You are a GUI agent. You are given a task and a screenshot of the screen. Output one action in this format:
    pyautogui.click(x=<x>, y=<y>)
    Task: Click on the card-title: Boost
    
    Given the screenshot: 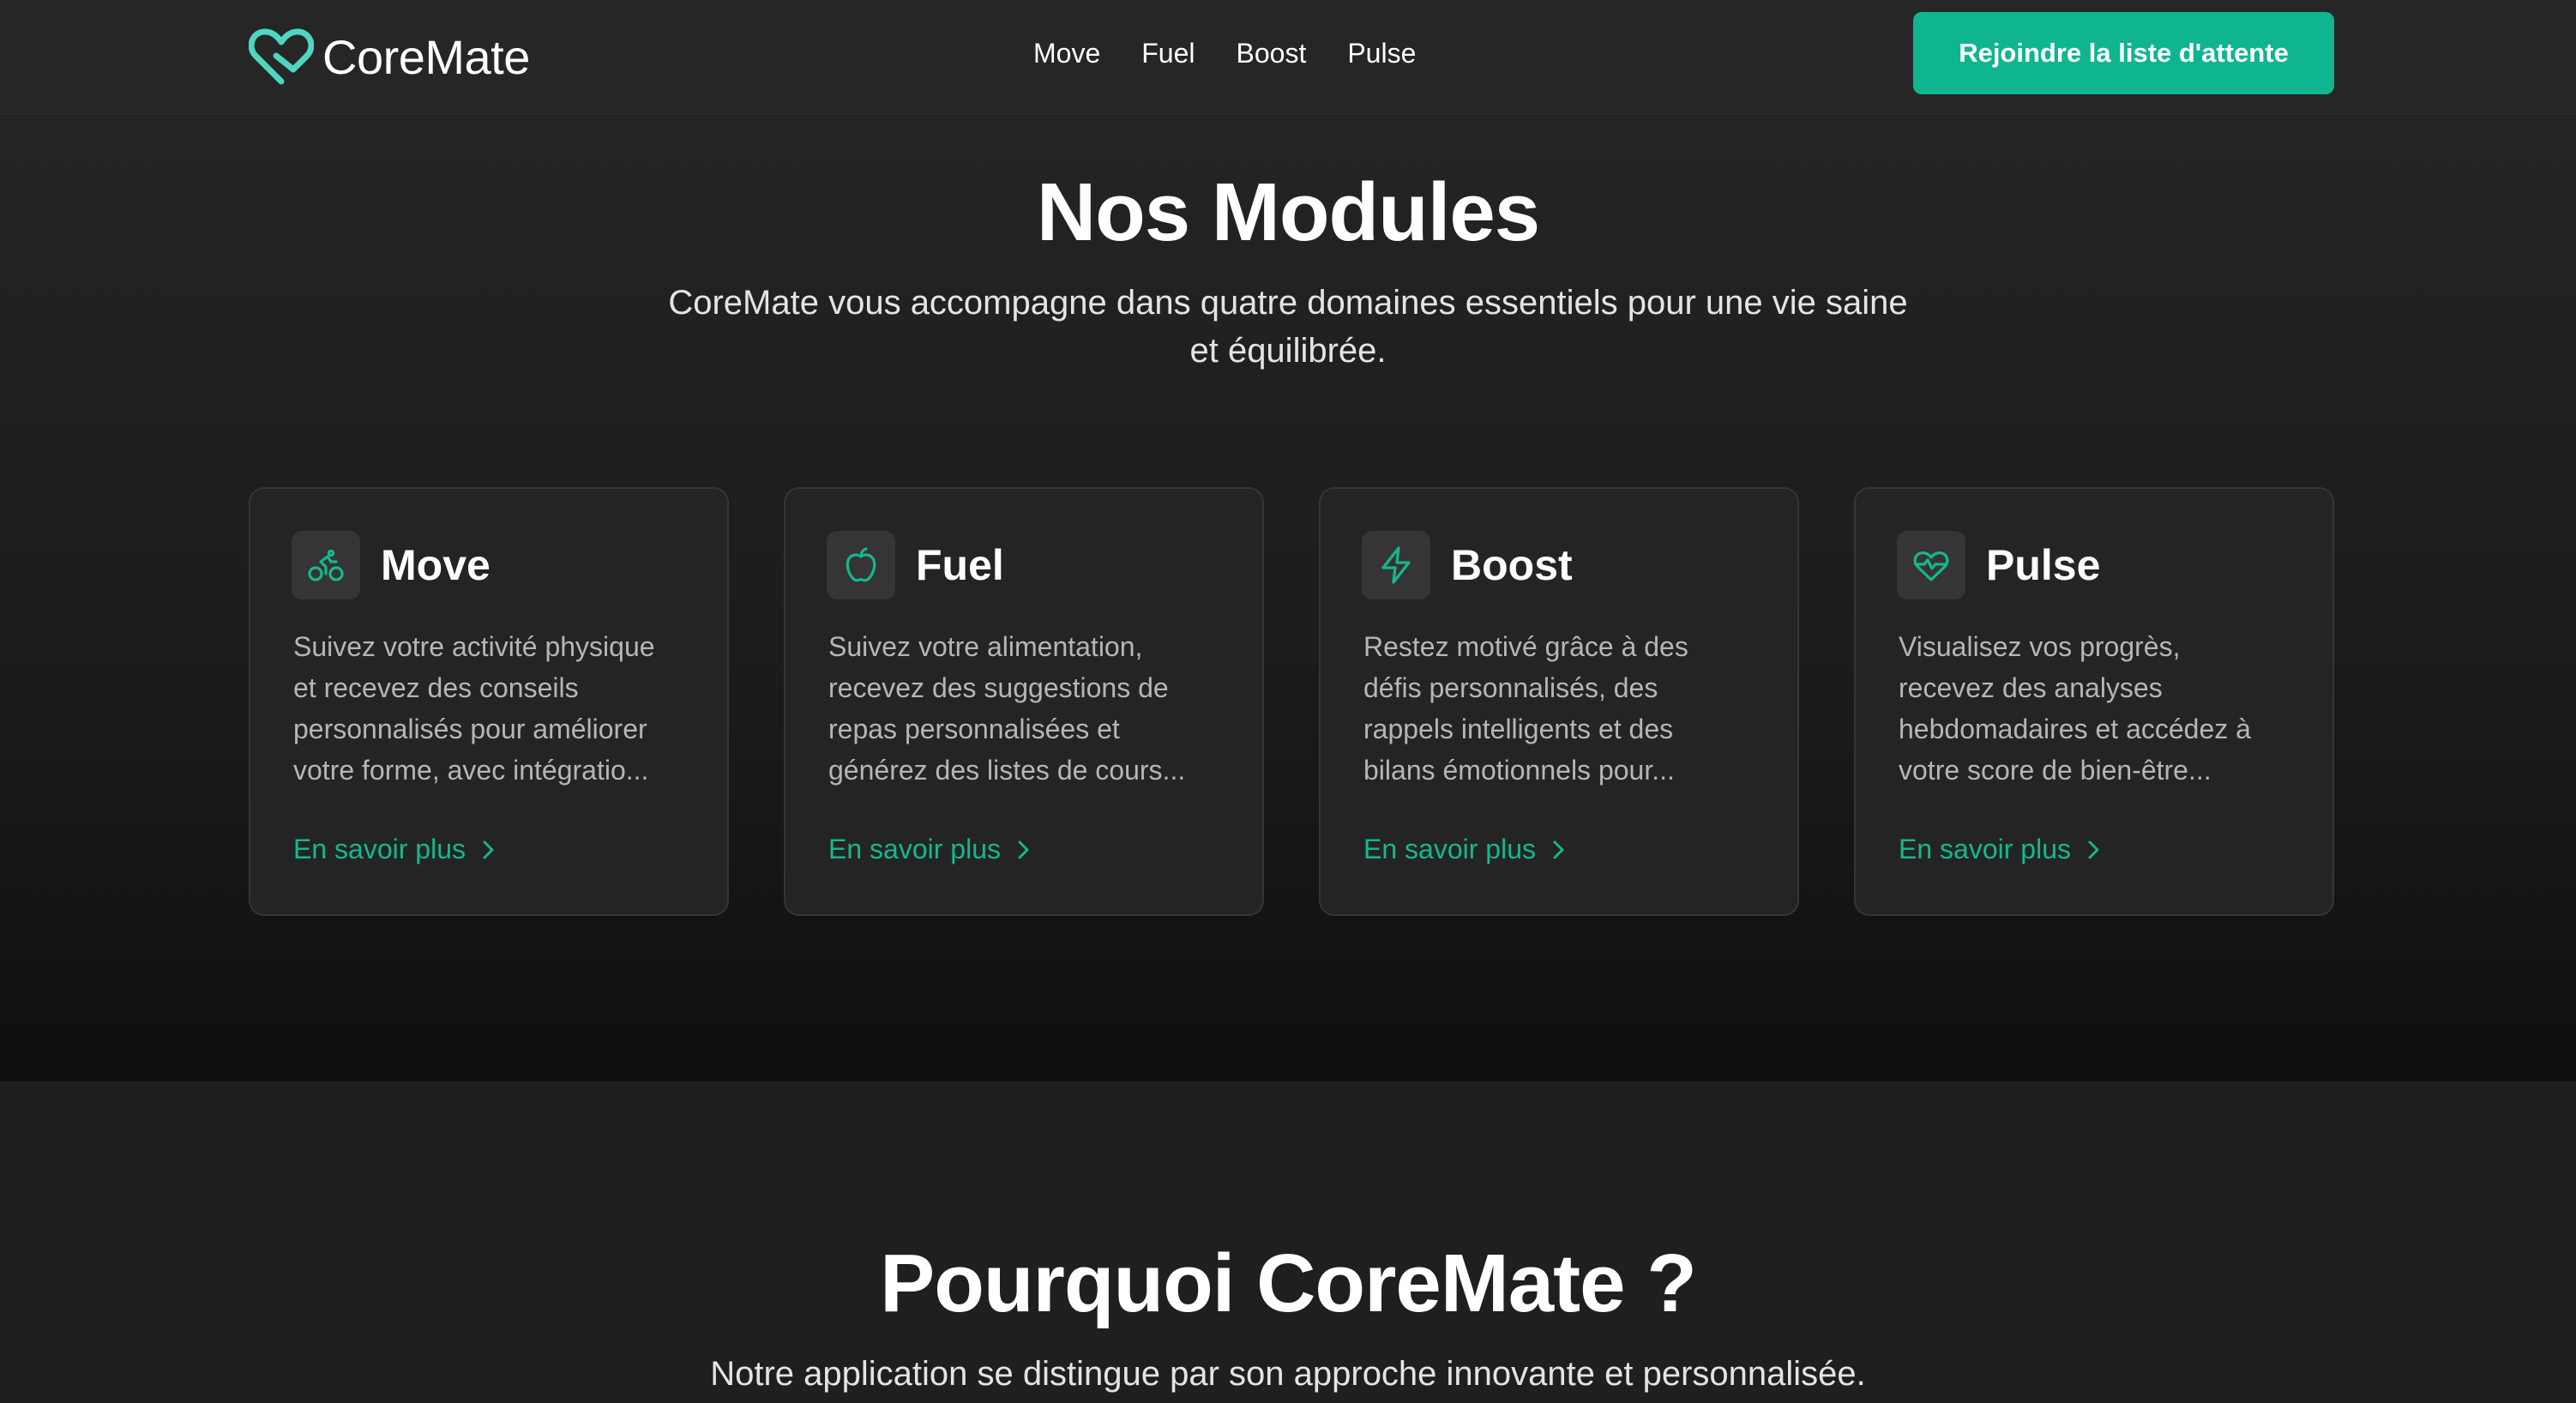 What is the action you would take?
    pyautogui.click(x=1512, y=565)
    